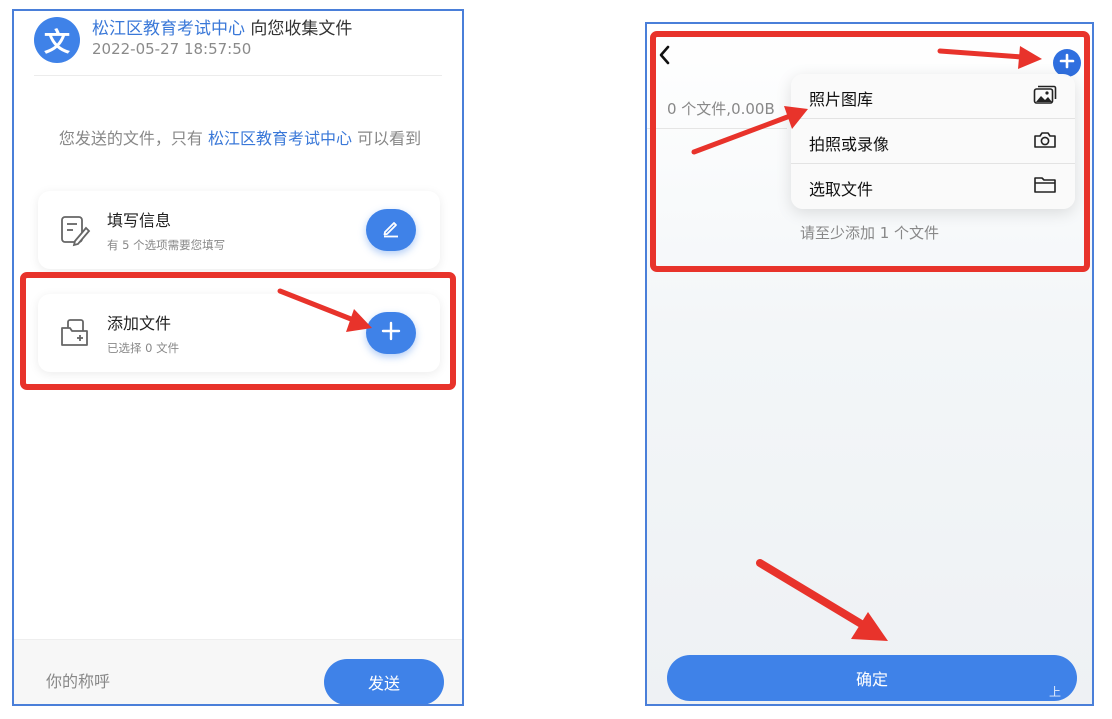  I want to click on add-file-icon, so click(75, 333).